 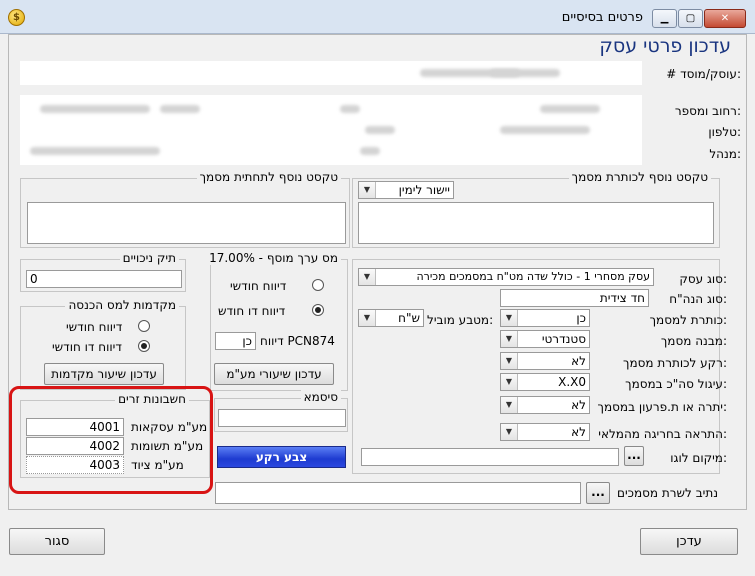 What do you see at coordinates (75, 446) in the screenshot?
I see `vat-inputs-field: 4002` at bounding box center [75, 446].